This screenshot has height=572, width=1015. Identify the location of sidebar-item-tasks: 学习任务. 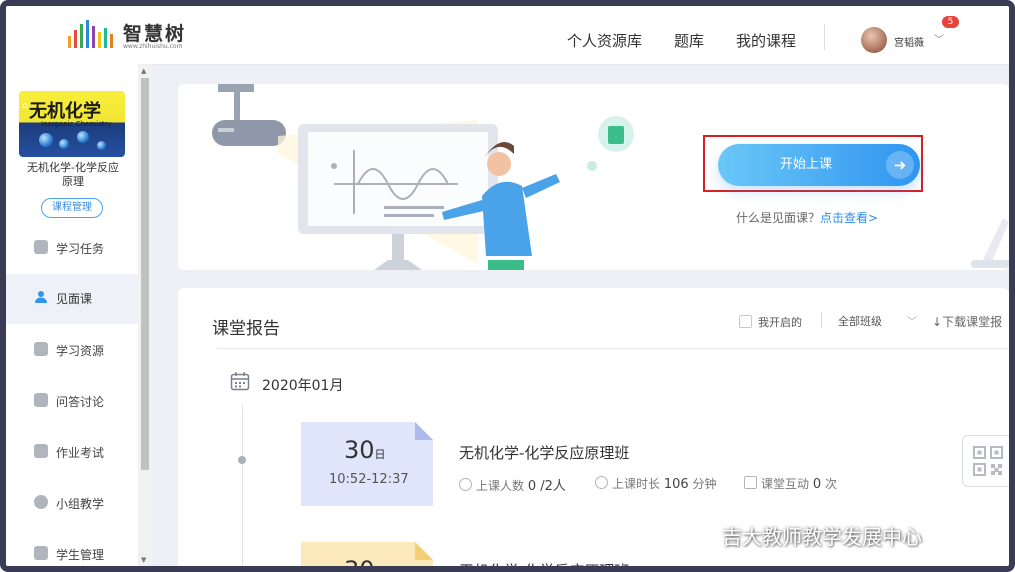
(72, 249).